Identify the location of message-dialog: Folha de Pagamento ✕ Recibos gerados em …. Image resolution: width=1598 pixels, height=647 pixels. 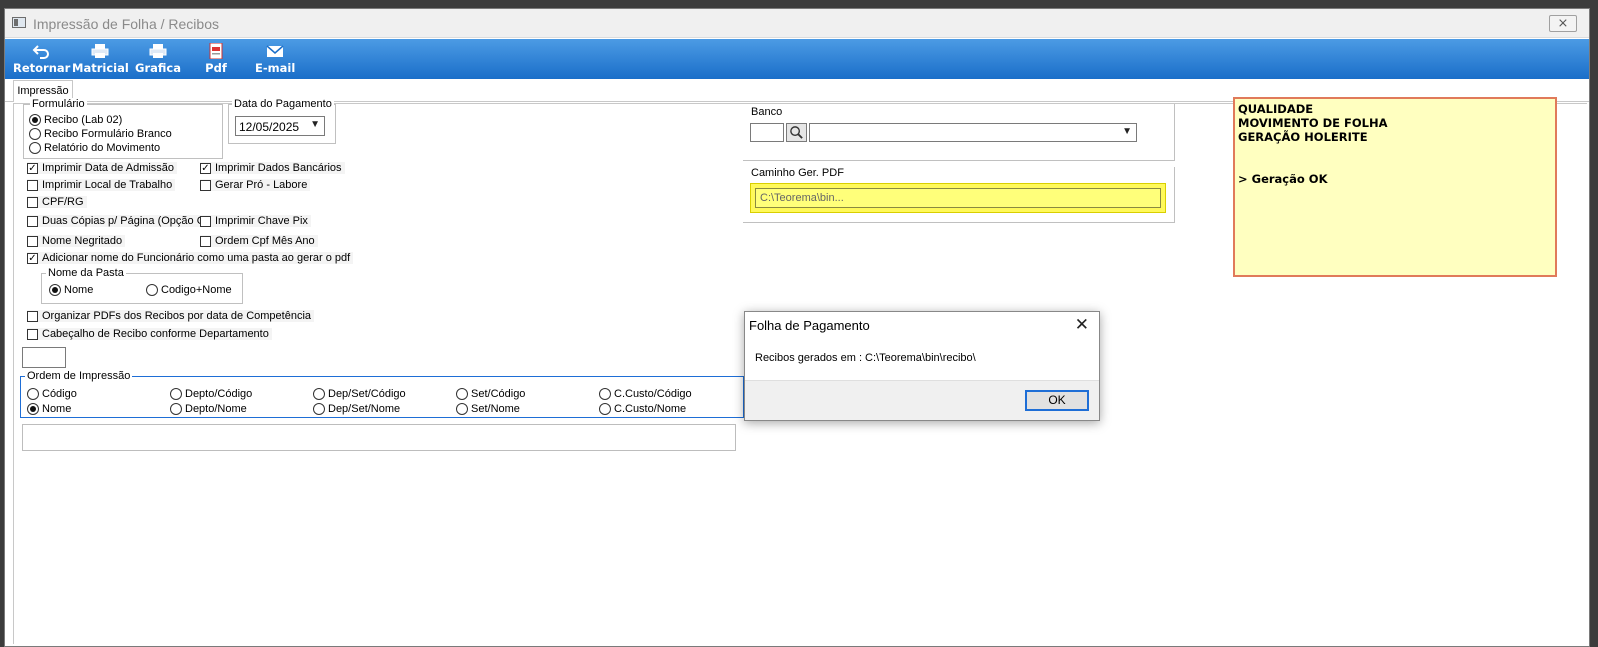
(922, 366).